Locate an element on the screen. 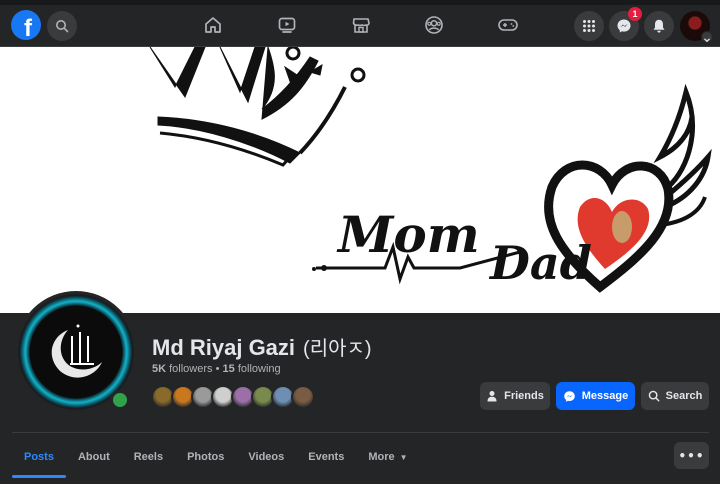 The height and width of the screenshot is (484, 720). tab-label: Posts is located at coordinates (39, 457).